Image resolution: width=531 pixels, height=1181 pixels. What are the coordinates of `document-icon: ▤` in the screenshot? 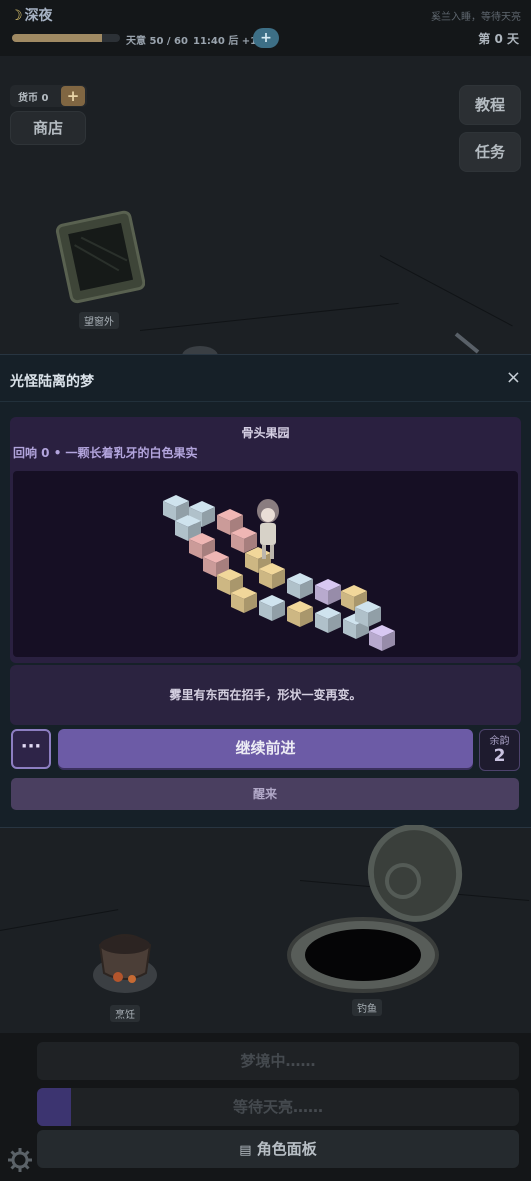 It's located at (245, 1150).